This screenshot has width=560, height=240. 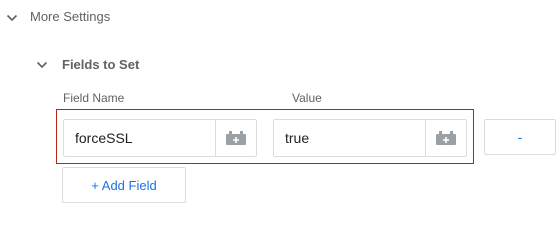 What do you see at coordinates (520, 137) in the screenshot?
I see `remove-field-button: -` at bounding box center [520, 137].